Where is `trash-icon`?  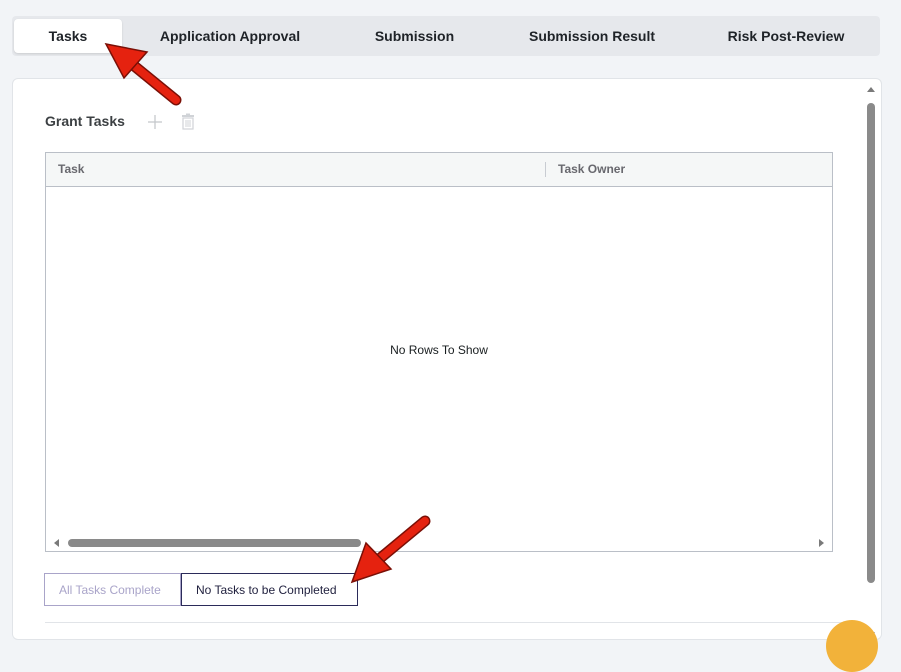 trash-icon is located at coordinates (188, 121).